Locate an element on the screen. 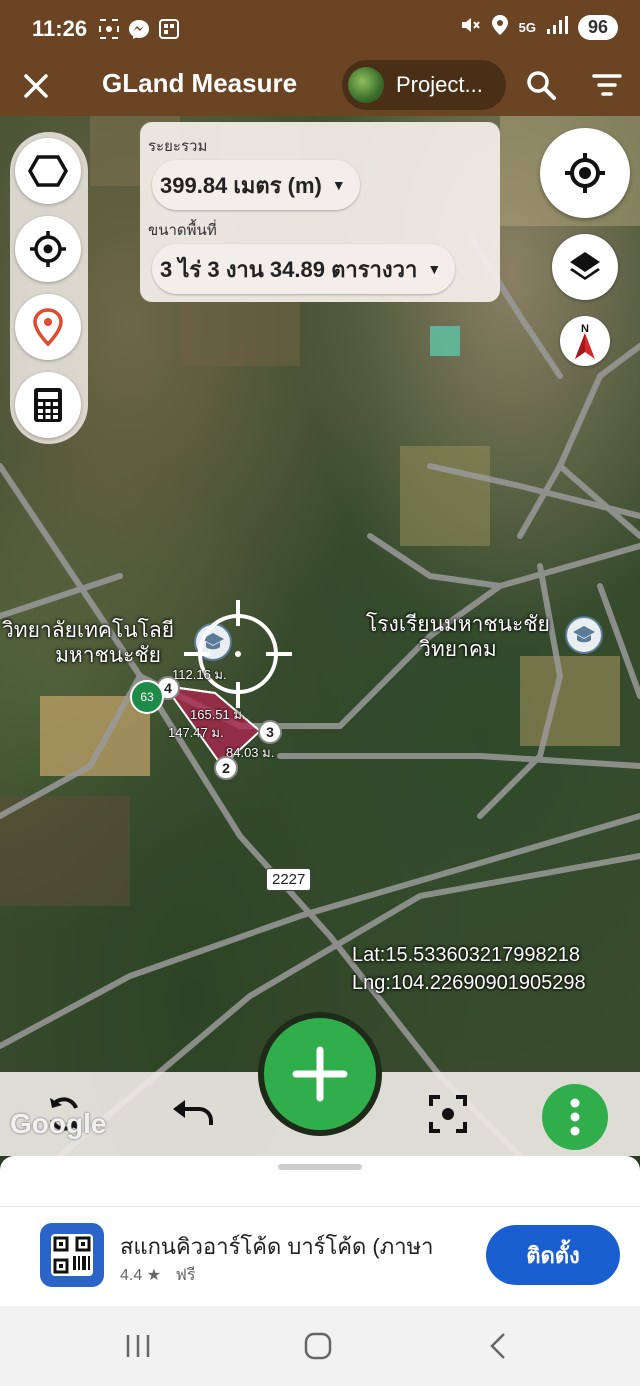  map-layers-button is located at coordinates (585, 267).